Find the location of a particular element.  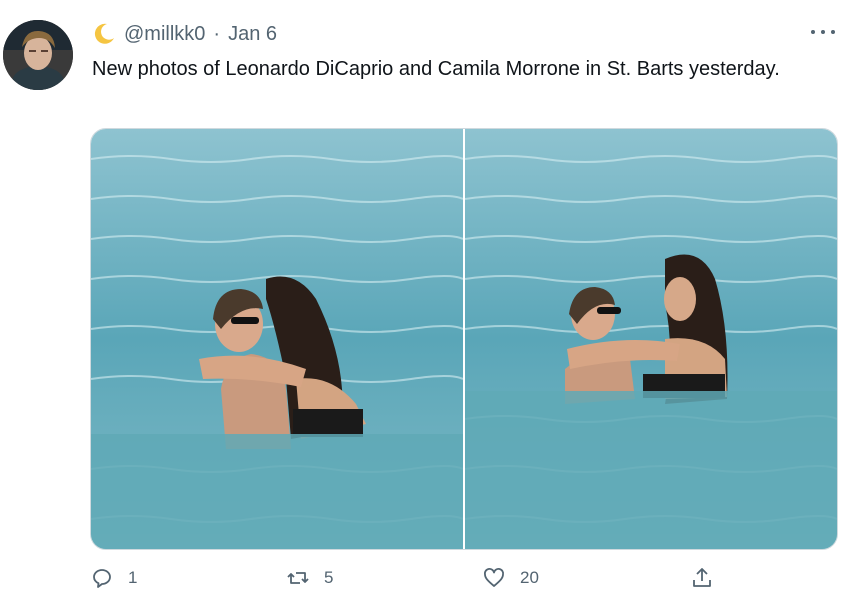

tweet-header: @millkk0 · Jan 6 is located at coordinates (184, 34).